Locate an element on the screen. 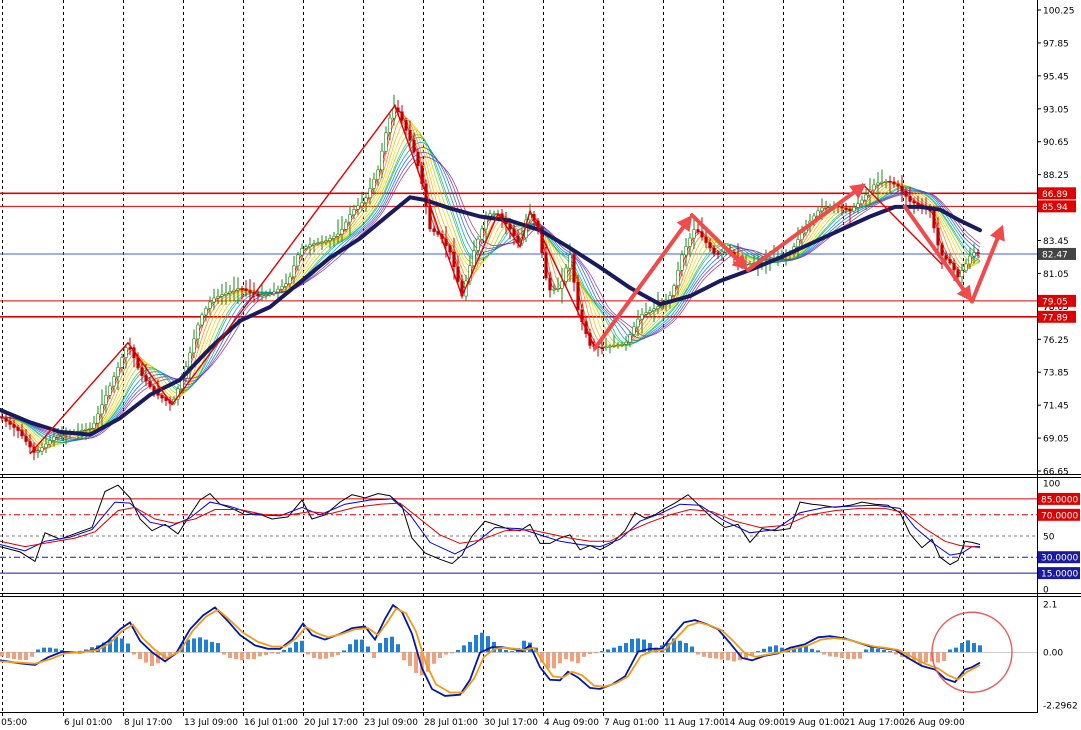  price-level-labels: 86.89 85.94 82.47 79.05 77.89 is located at coordinates (1057, 255).